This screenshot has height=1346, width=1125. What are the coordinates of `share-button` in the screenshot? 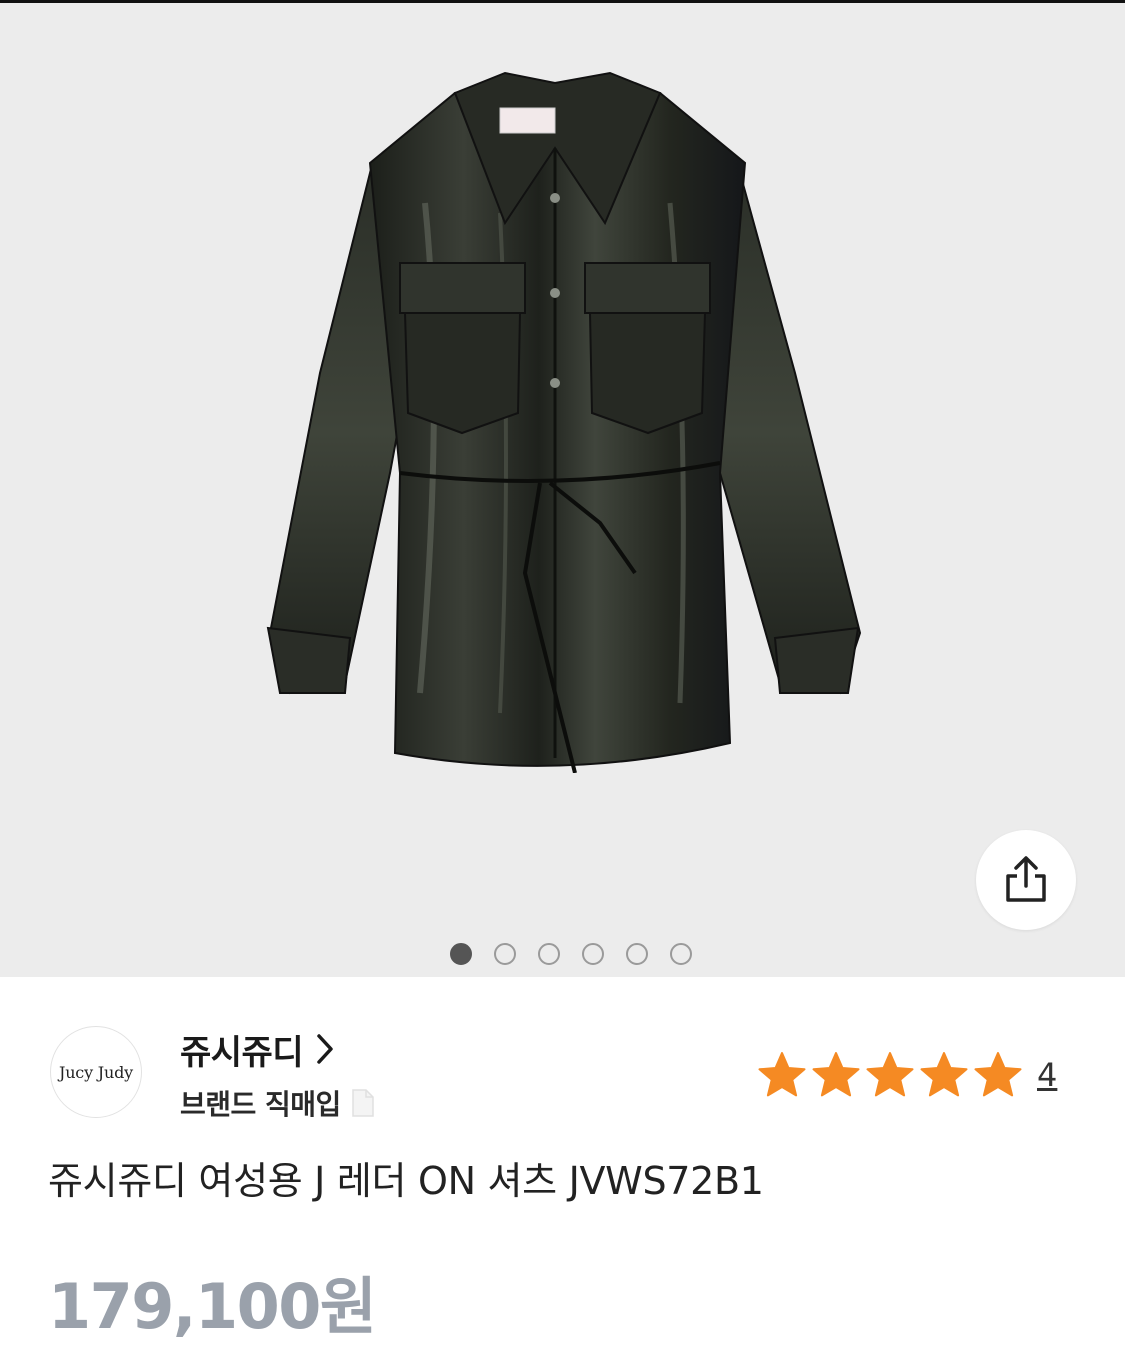 It's located at (1026, 880).